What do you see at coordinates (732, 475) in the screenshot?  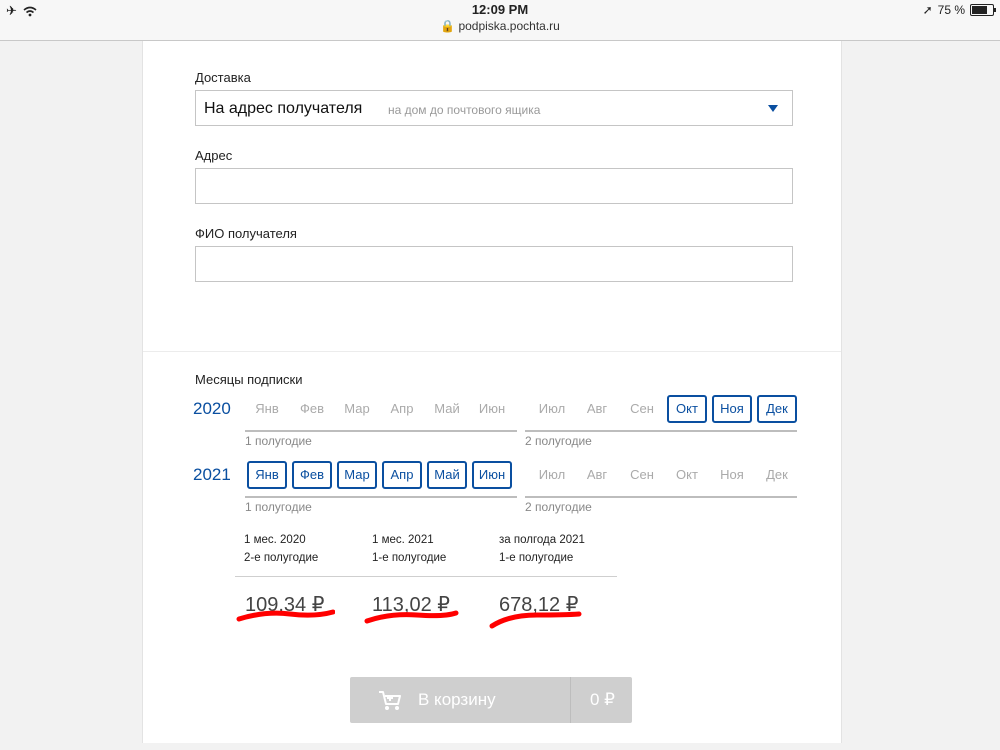 I see `month-2021-11: Ноя` at bounding box center [732, 475].